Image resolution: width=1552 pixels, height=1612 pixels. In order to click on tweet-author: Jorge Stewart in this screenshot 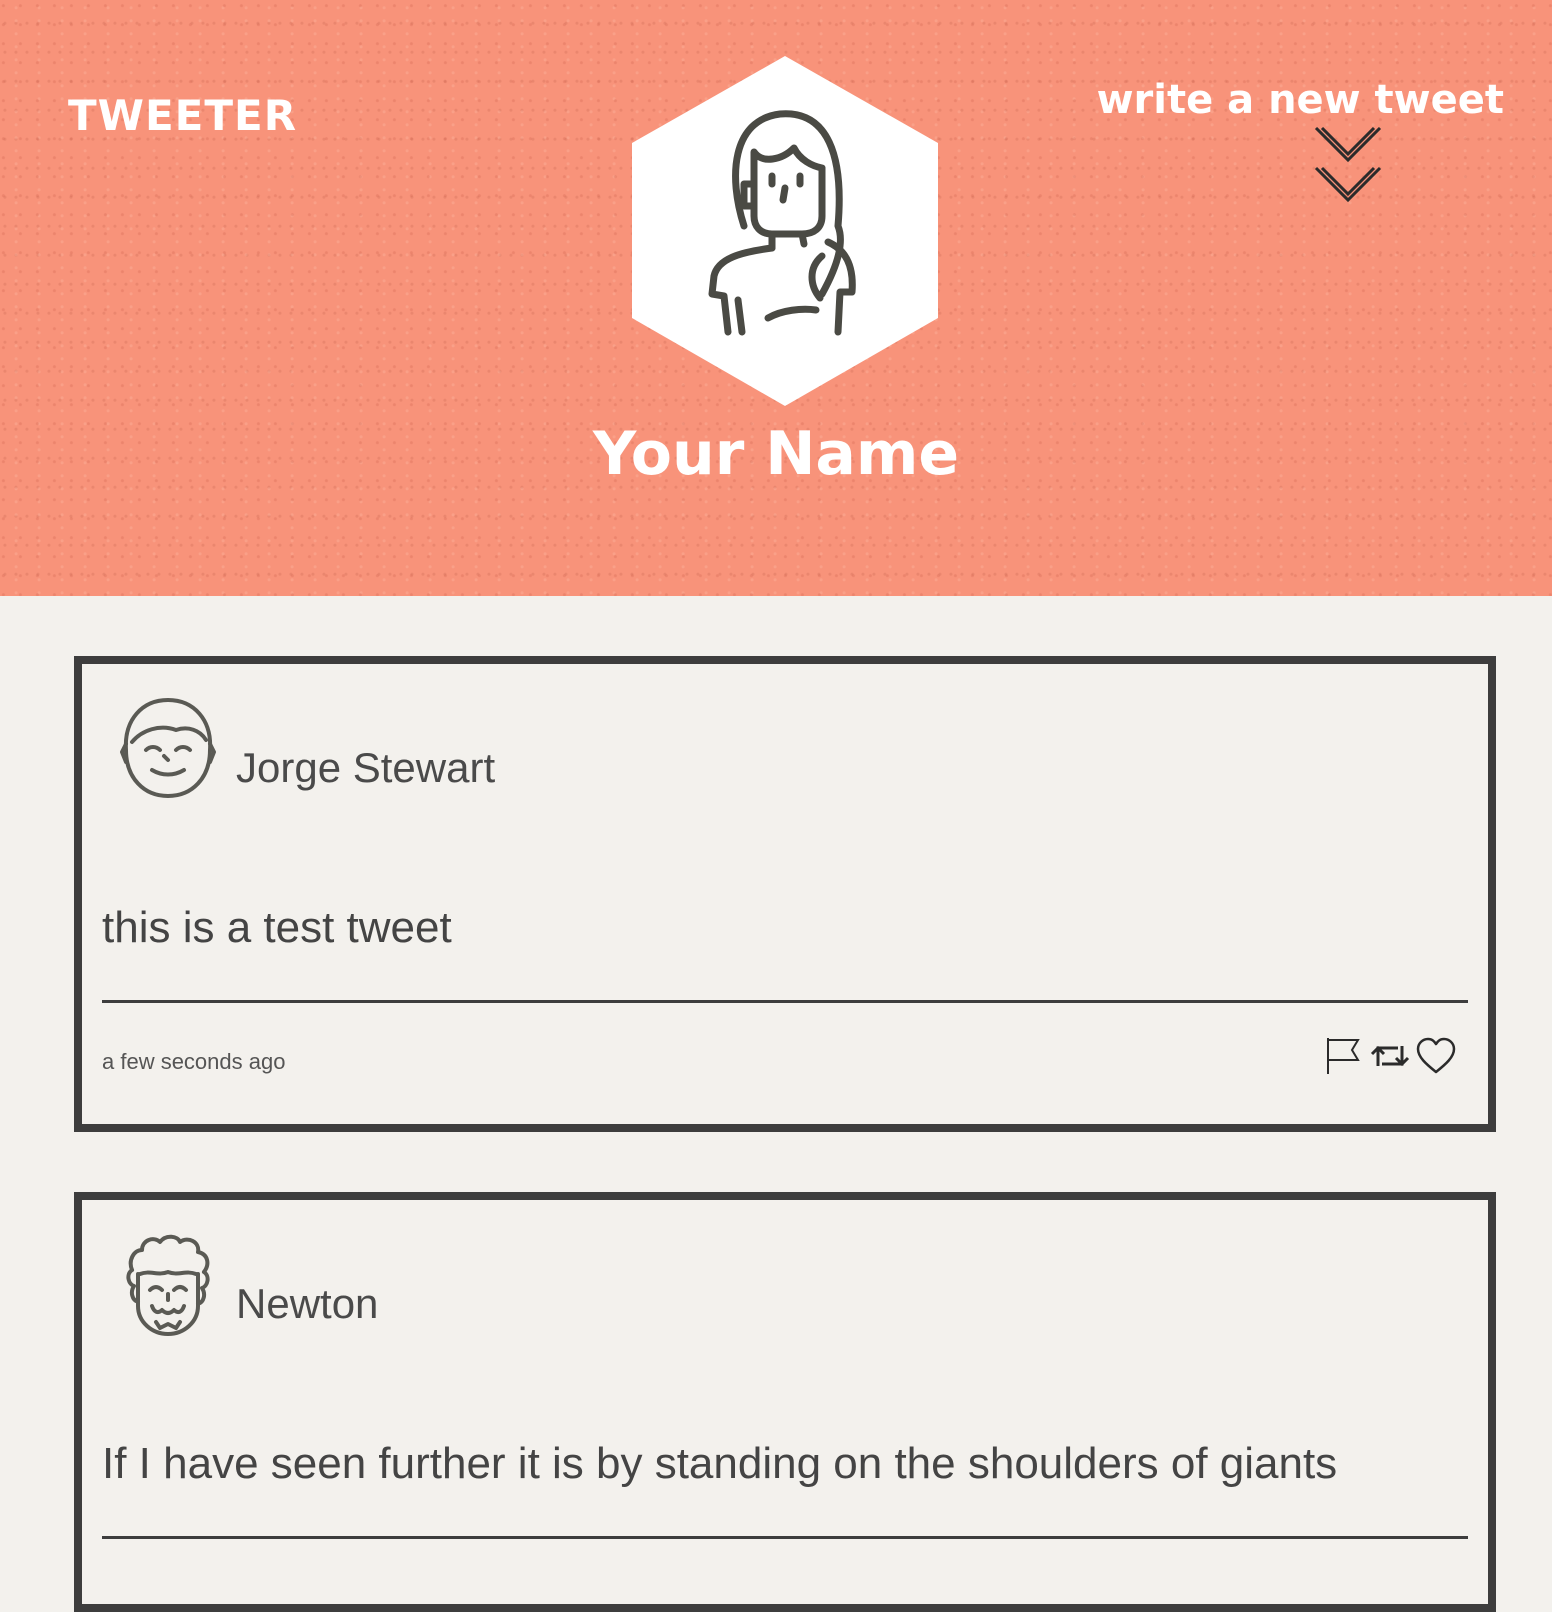, I will do `click(365, 768)`.